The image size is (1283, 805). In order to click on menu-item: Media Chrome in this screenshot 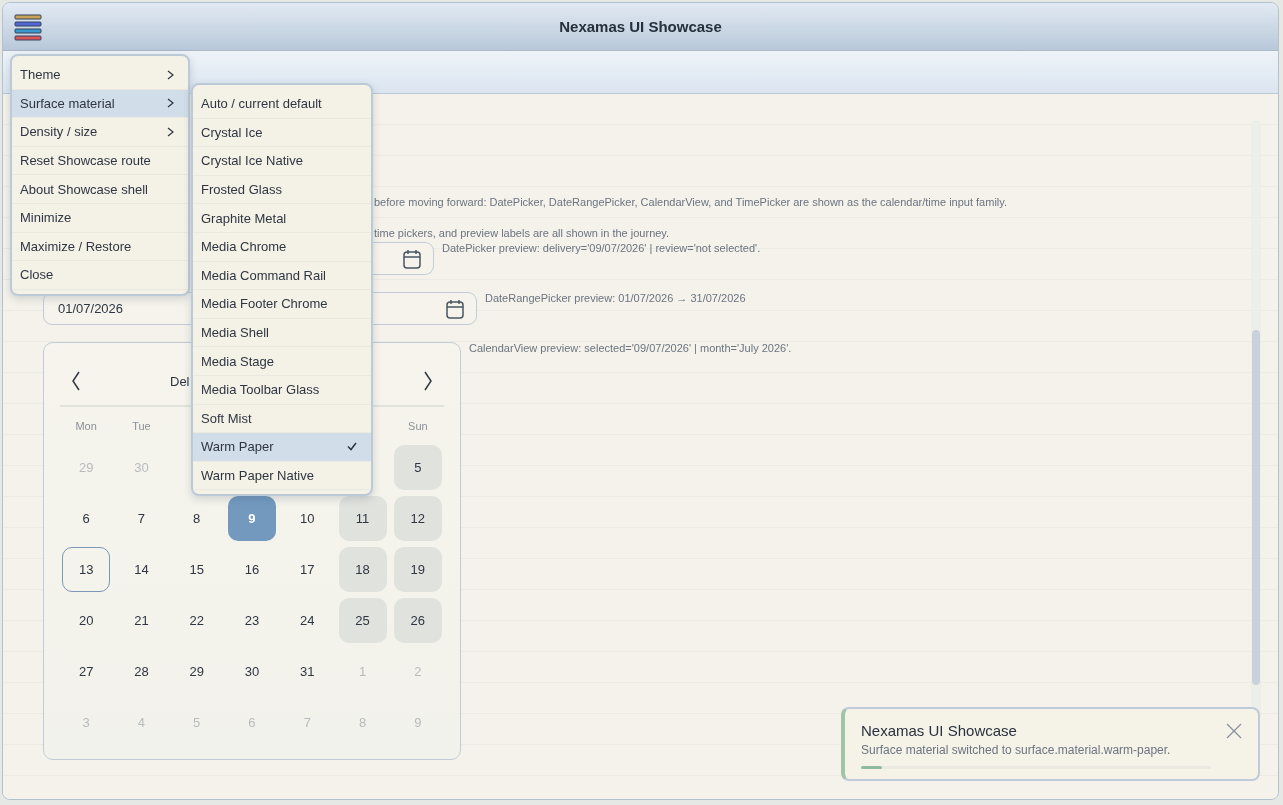, I will do `click(282, 247)`.